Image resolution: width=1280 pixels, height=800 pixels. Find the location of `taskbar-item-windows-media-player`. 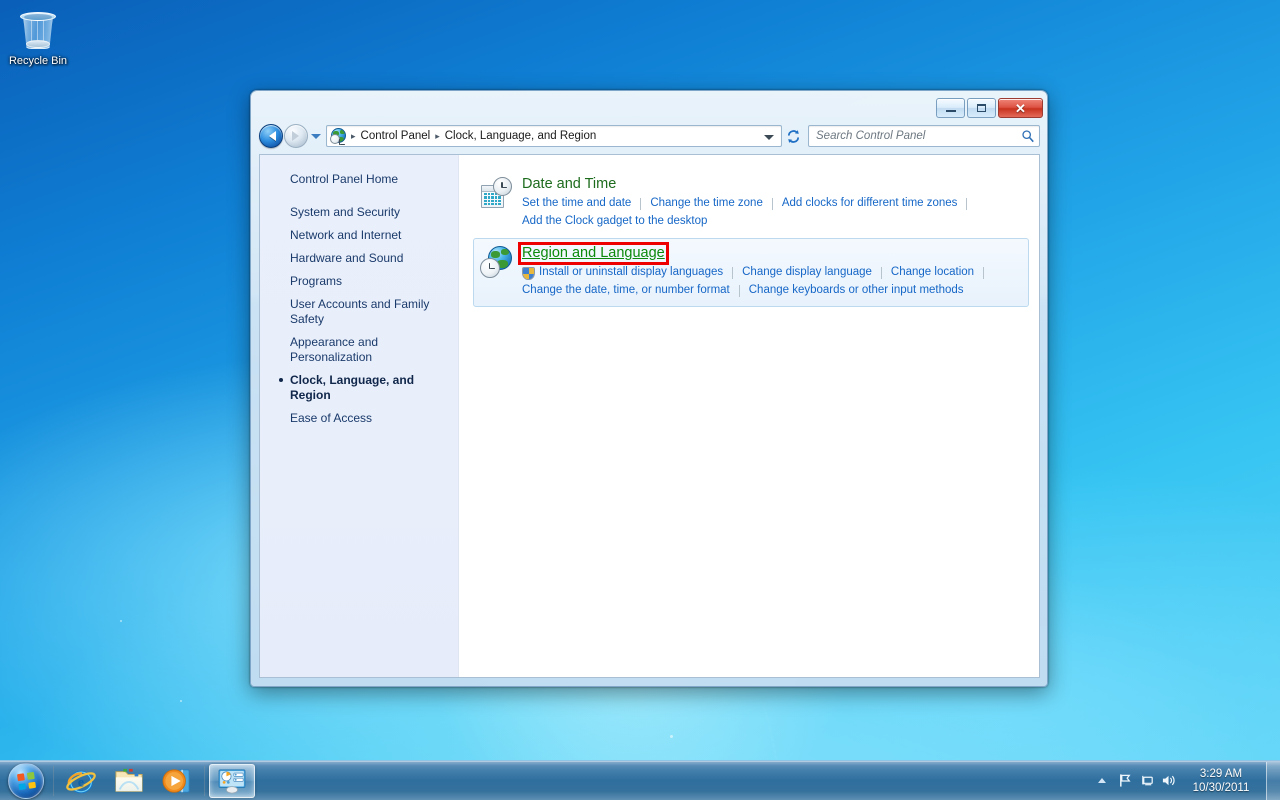

taskbar-item-windows-media-player is located at coordinates (177, 781).